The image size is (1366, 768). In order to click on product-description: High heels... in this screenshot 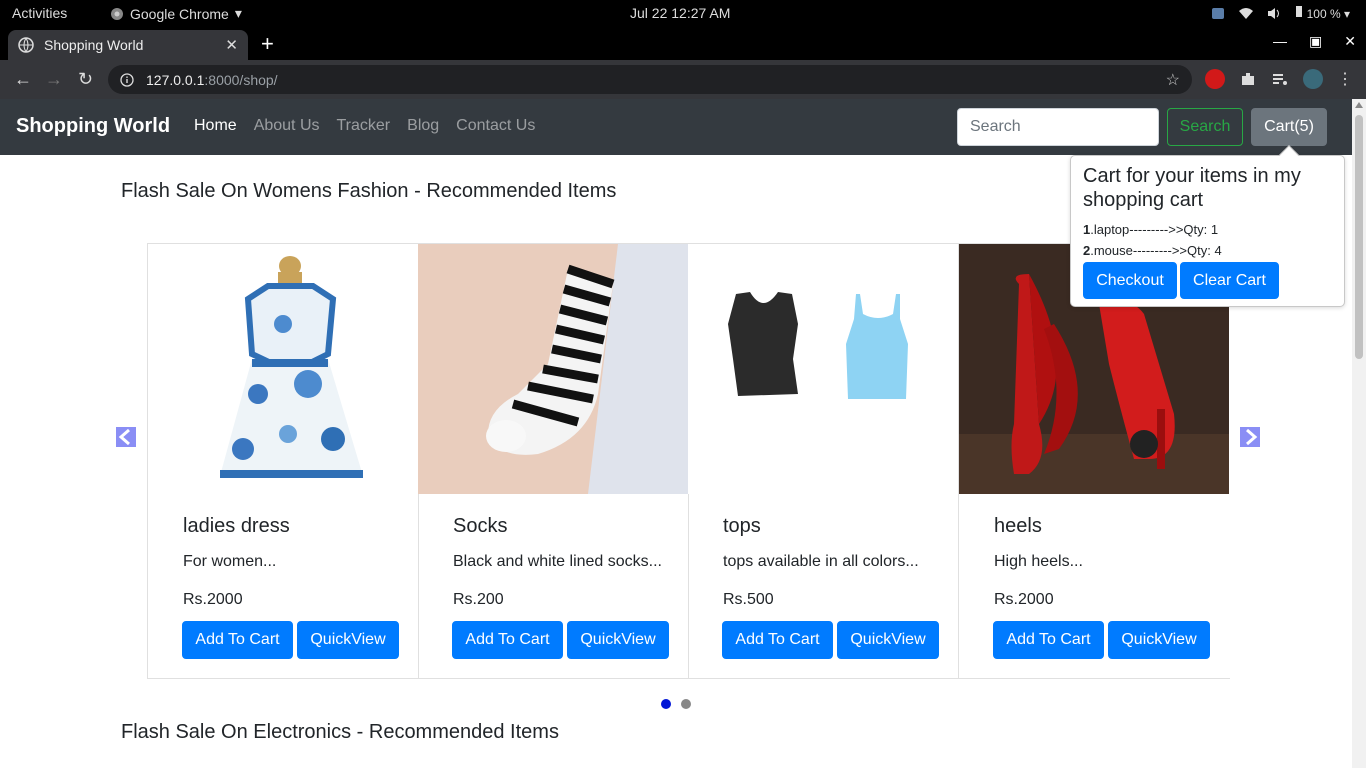, I will do `click(1038, 561)`.